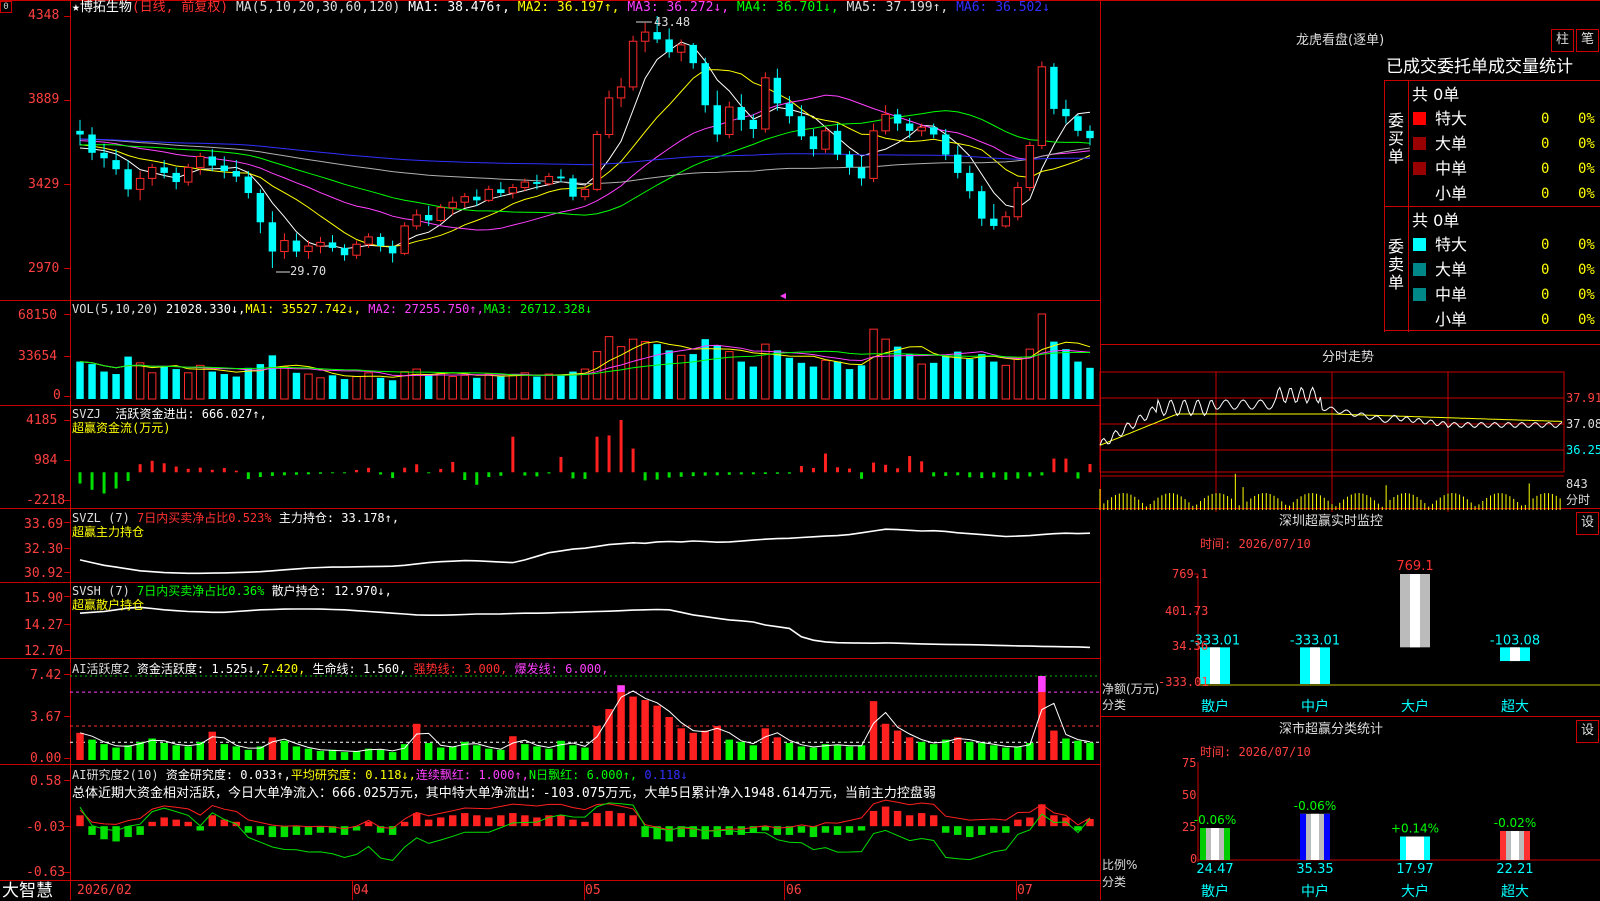 The height and width of the screenshot is (901, 1600). What do you see at coordinates (585, 815) in the screenshot?
I see `ai2-avg-line` at bounding box center [585, 815].